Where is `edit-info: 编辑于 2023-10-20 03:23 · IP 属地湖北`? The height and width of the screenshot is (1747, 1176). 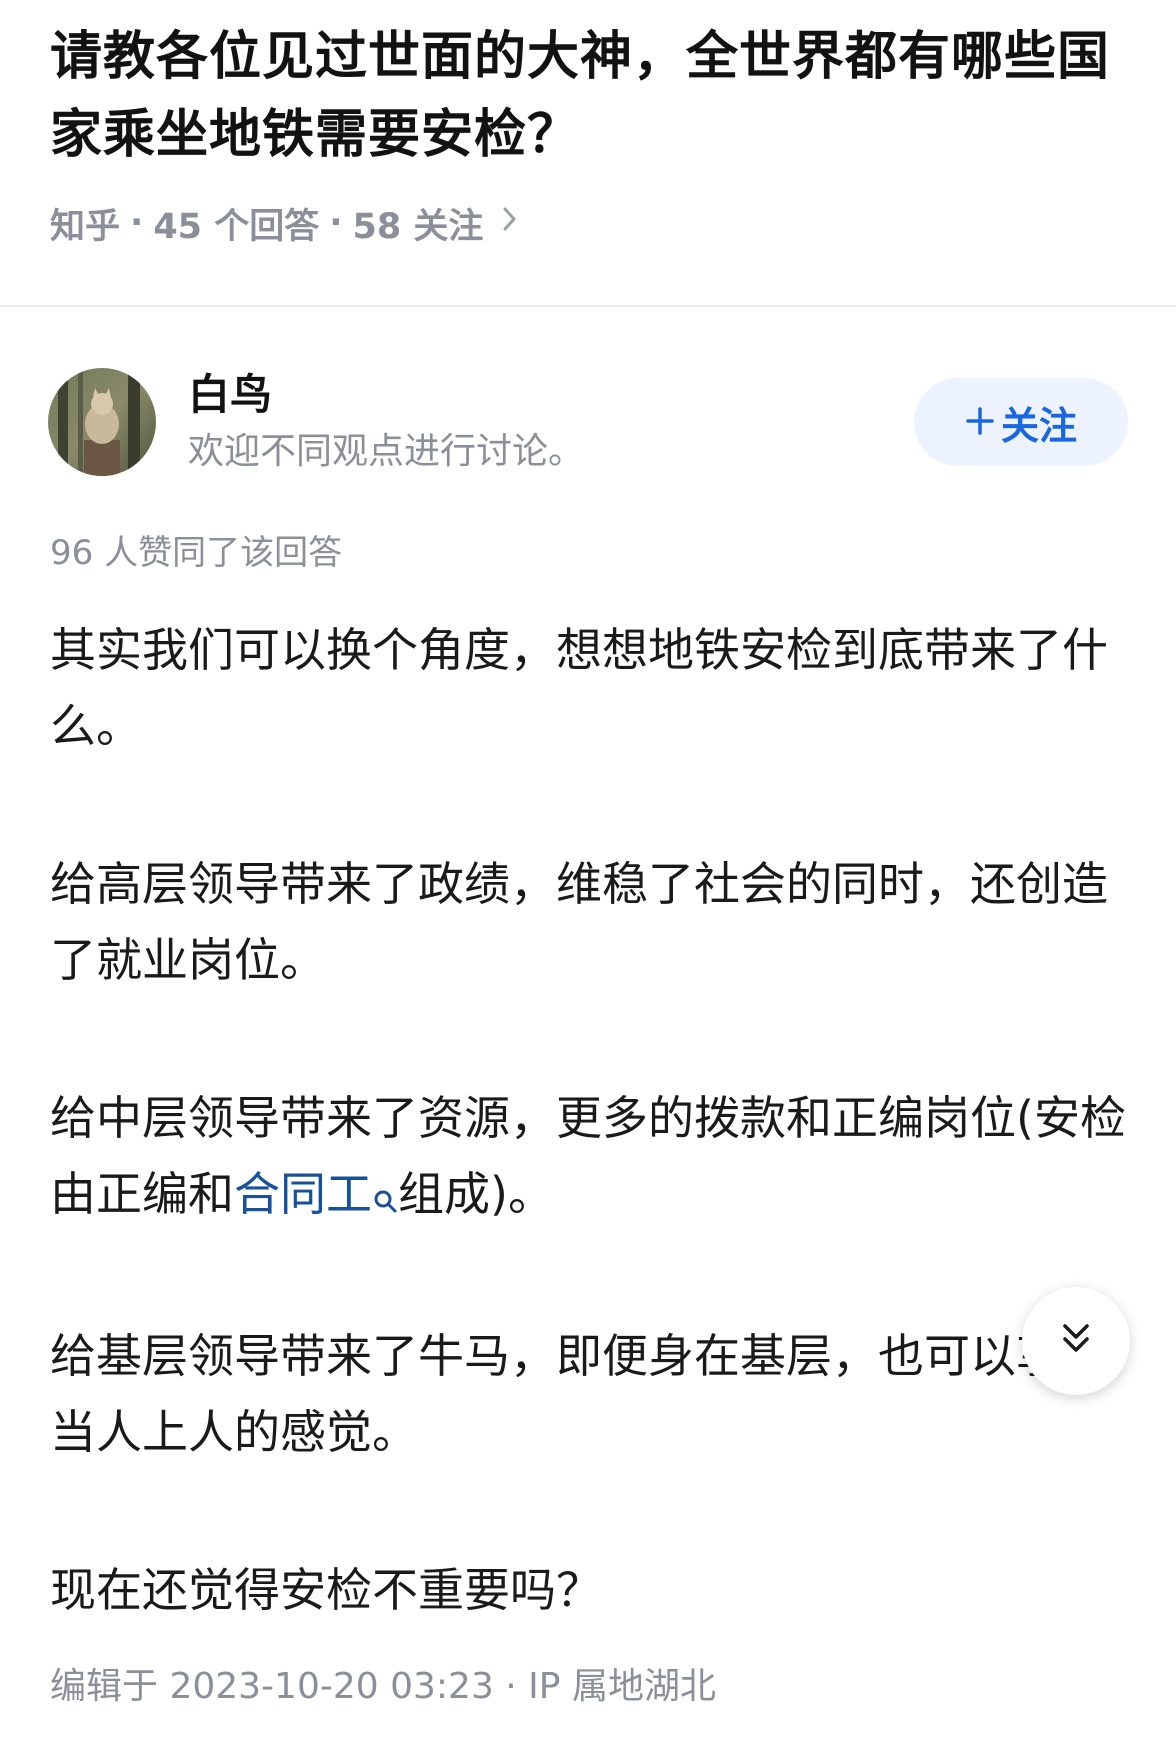
edit-info: 编辑于 2023-10-20 03:23 · IP 属地湖北 is located at coordinates (383, 1686).